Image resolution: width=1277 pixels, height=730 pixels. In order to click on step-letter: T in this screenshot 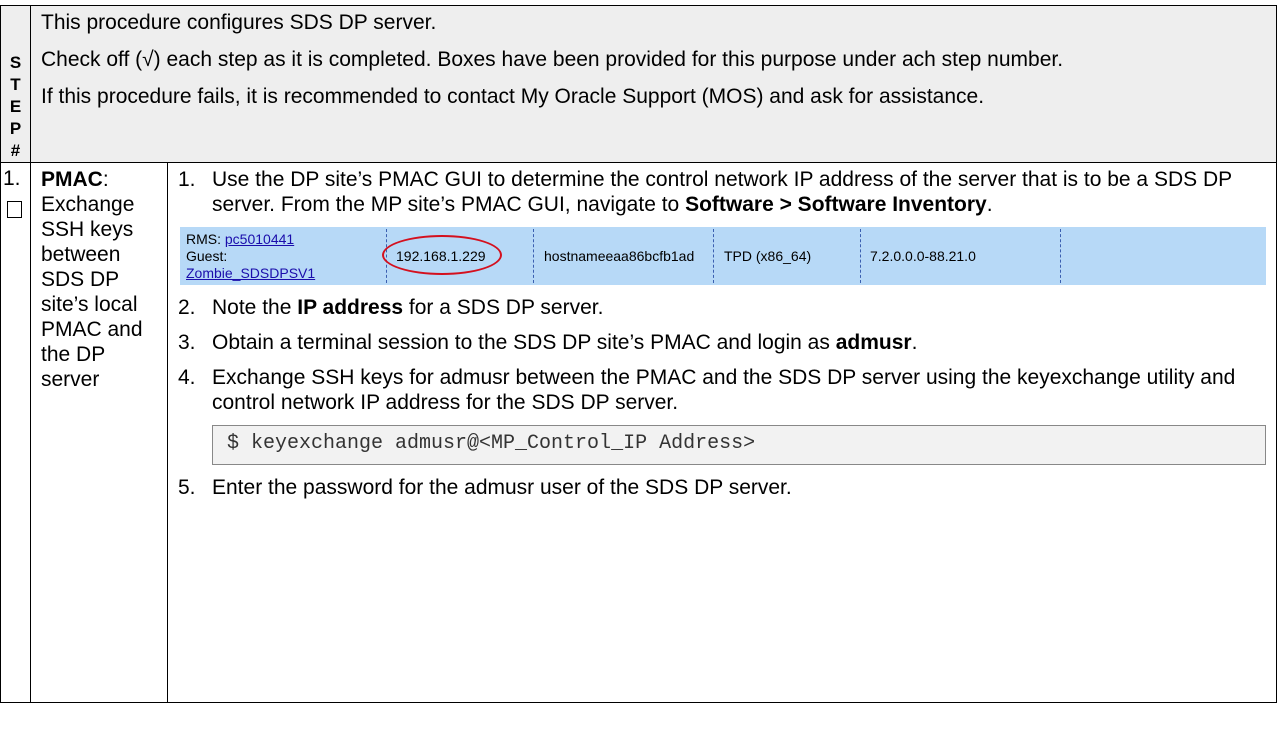, I will do `click(15, 84)`.